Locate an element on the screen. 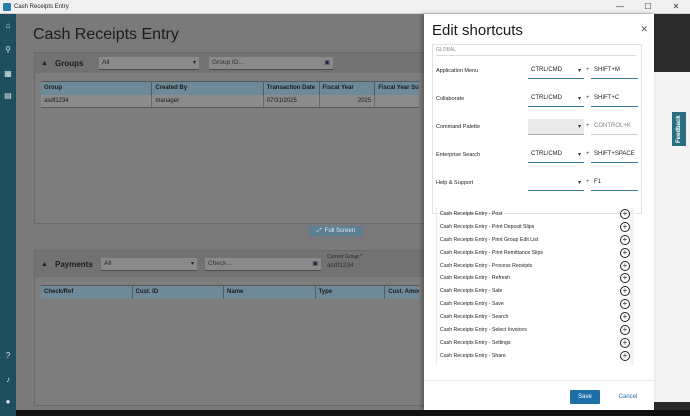 Image resolution: width=690 pixels, height=416 pixels. bell-icon: ♪ is located at coordinates (8, 379).